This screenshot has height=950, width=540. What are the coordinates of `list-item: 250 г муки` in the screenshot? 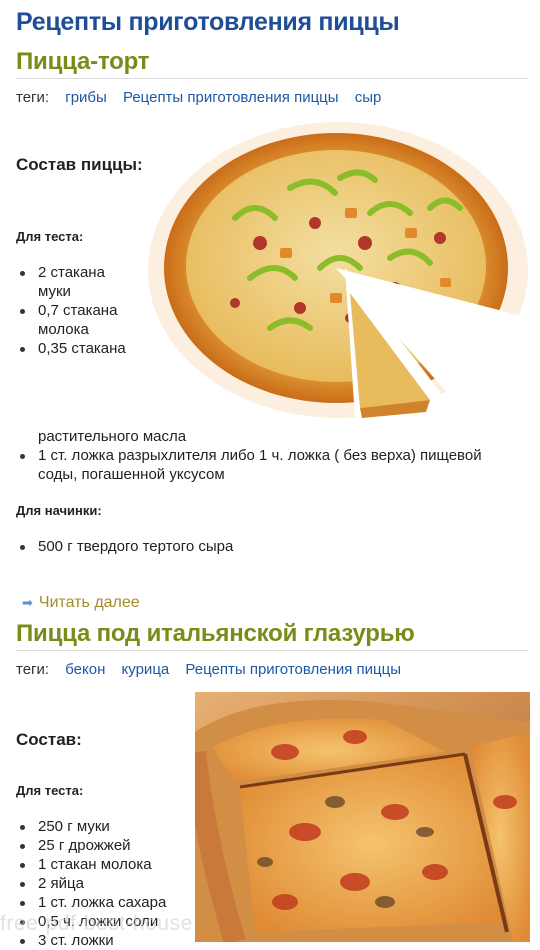 It's located at (106, 826).